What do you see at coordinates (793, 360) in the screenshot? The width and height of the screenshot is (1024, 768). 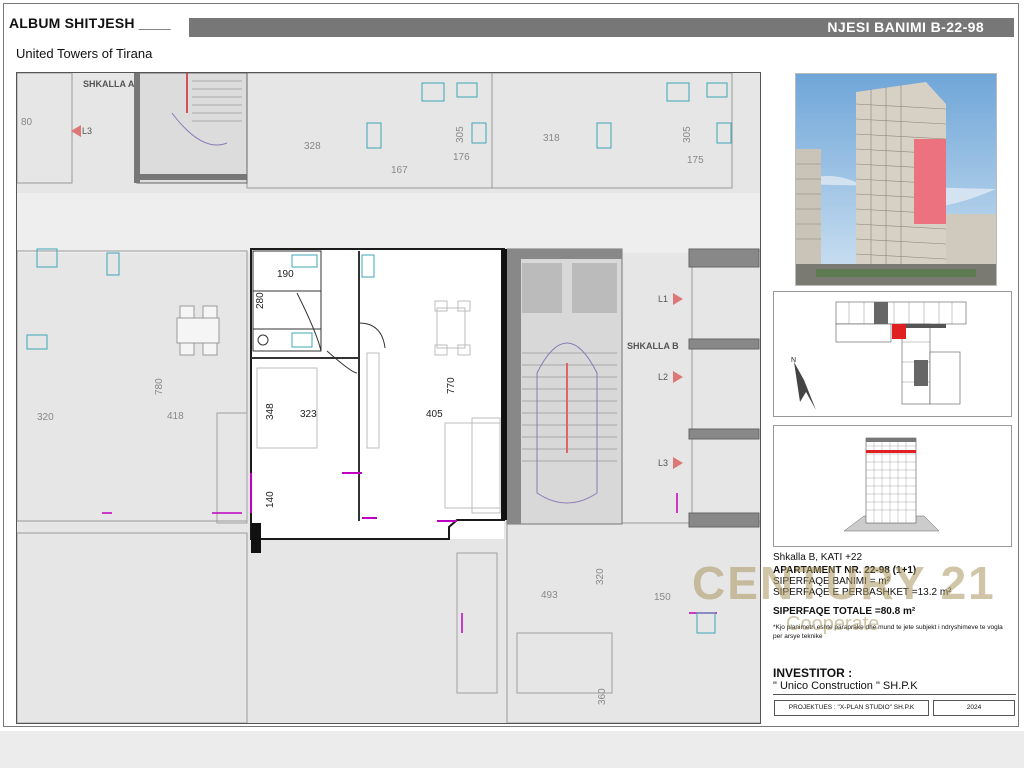 I see `north-label: N` at bounding box center [793, 360].